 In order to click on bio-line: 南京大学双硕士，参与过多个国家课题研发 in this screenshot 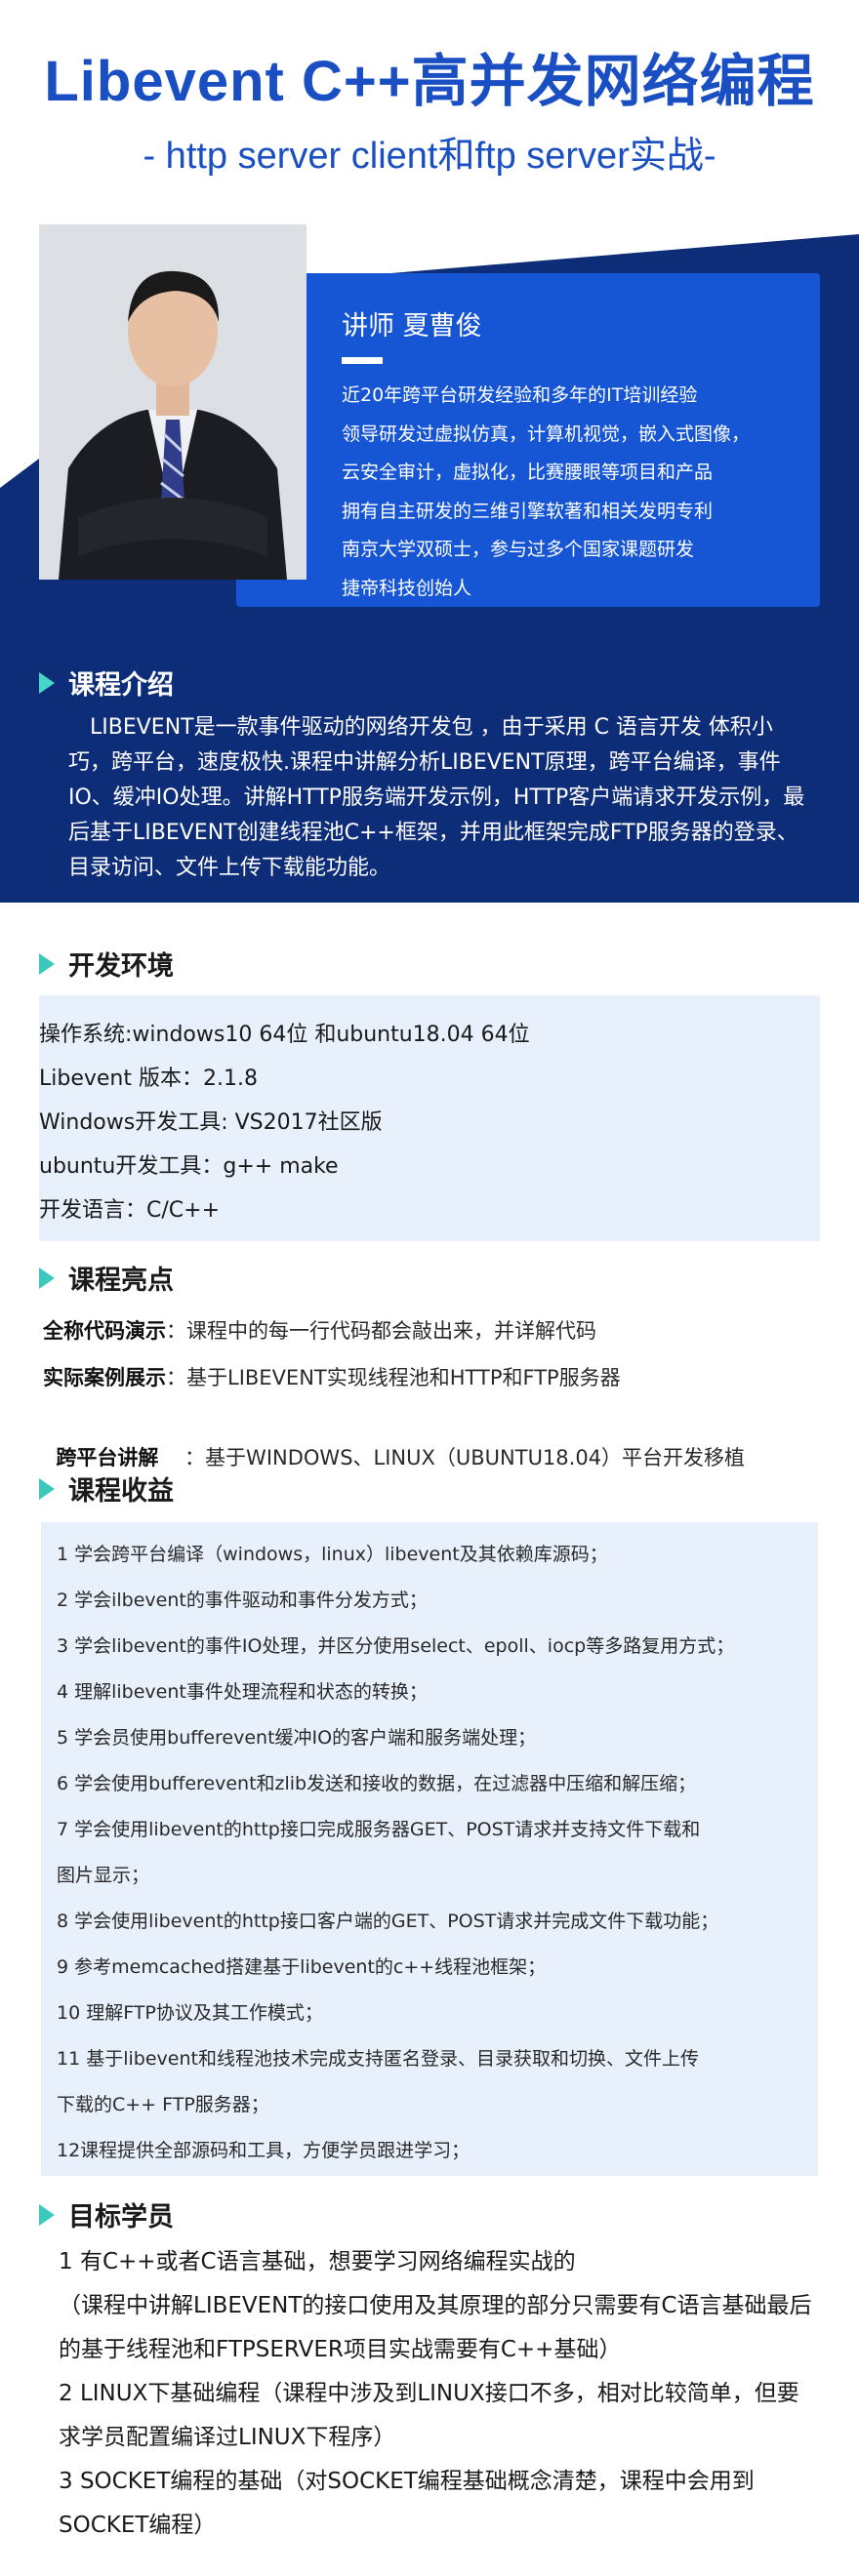, I will do `click(519, 549)`.